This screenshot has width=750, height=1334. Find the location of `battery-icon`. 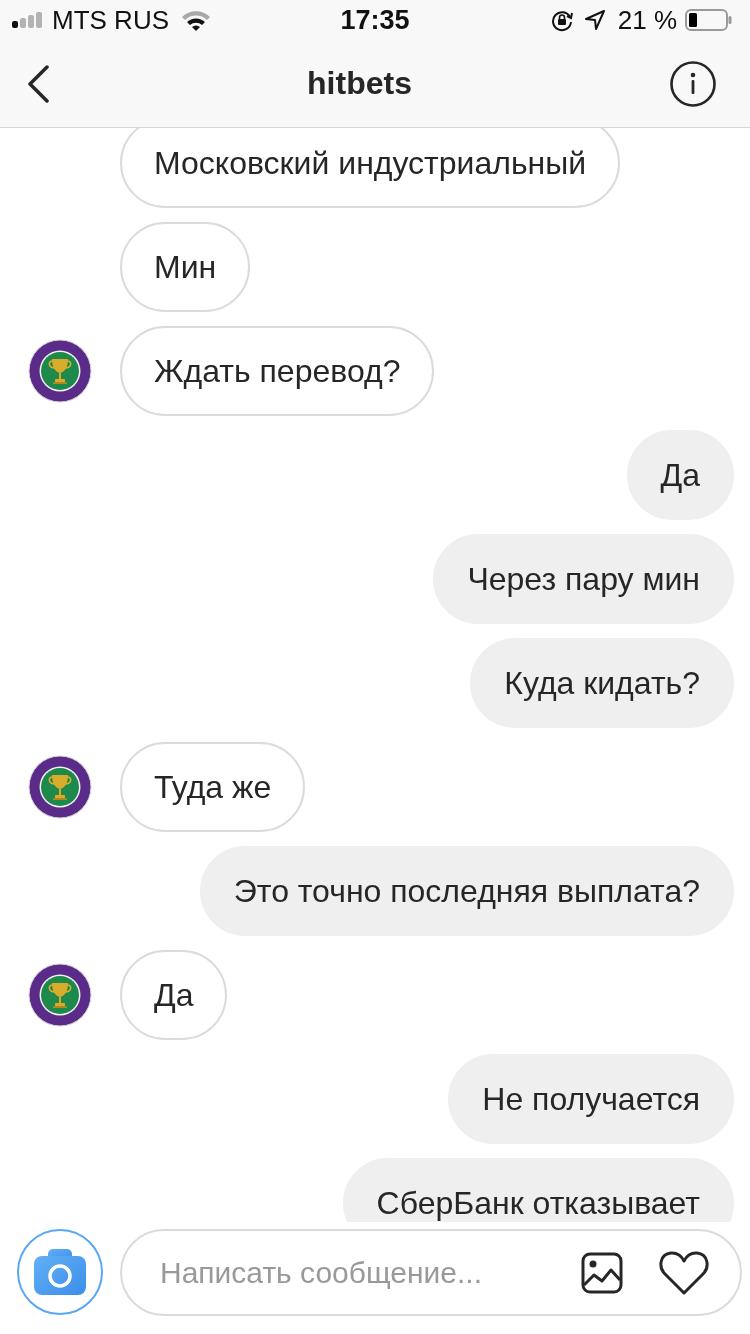

battery-icon is located at coordinates (708, 20).